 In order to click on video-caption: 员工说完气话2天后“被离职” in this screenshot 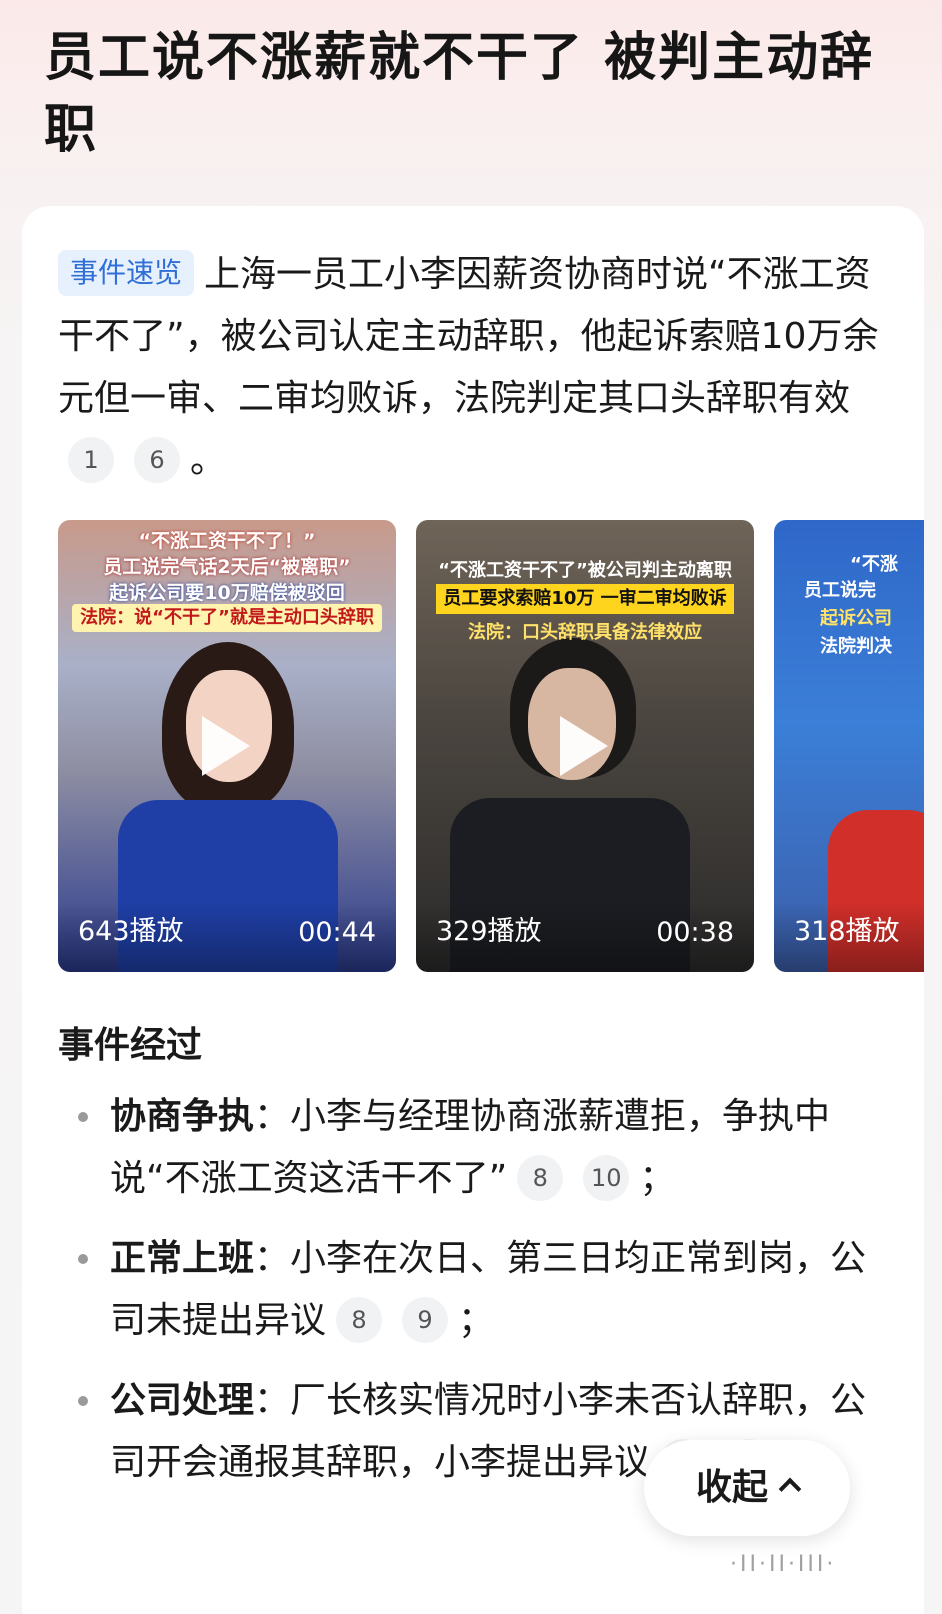, I will do `click(227, 567)`.